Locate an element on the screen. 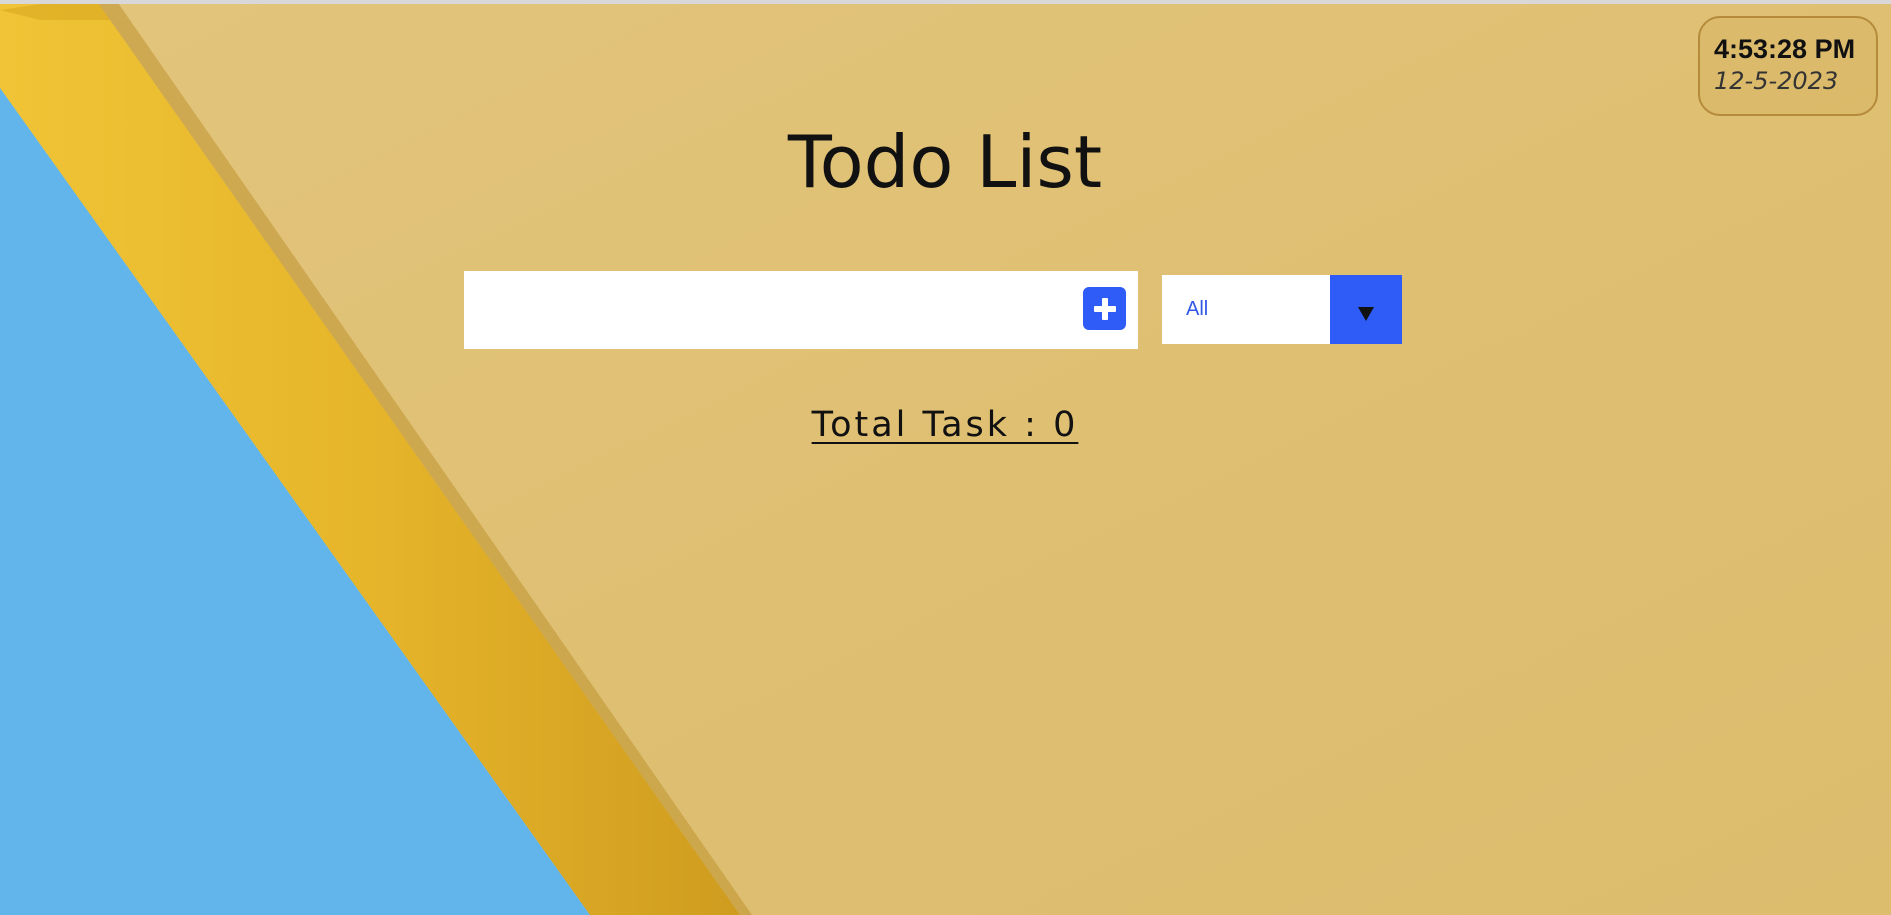 Image resolution: width=1891 pixels, height=915 pixels. clock-time: 4:53:28 PM is located at coordinates (1785, 49).